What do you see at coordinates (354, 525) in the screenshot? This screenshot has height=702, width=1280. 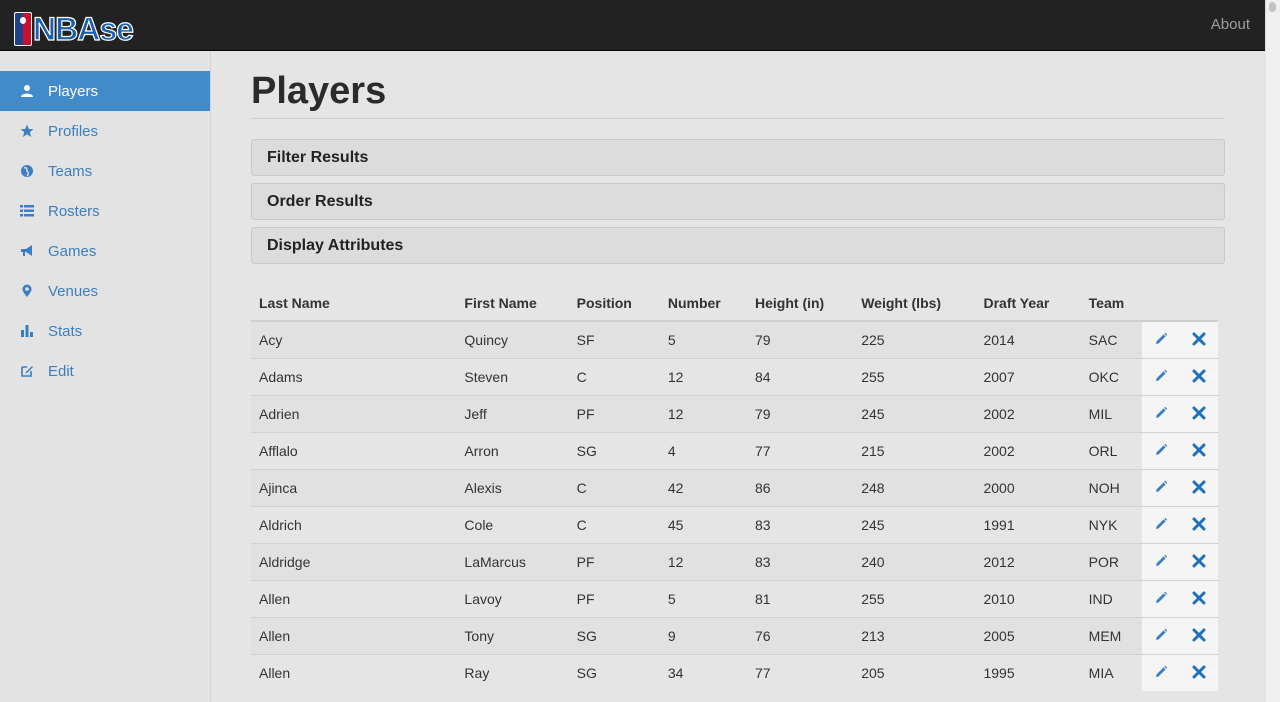 I see `table-cell: Aldrich` at bounding box center [354, 525].